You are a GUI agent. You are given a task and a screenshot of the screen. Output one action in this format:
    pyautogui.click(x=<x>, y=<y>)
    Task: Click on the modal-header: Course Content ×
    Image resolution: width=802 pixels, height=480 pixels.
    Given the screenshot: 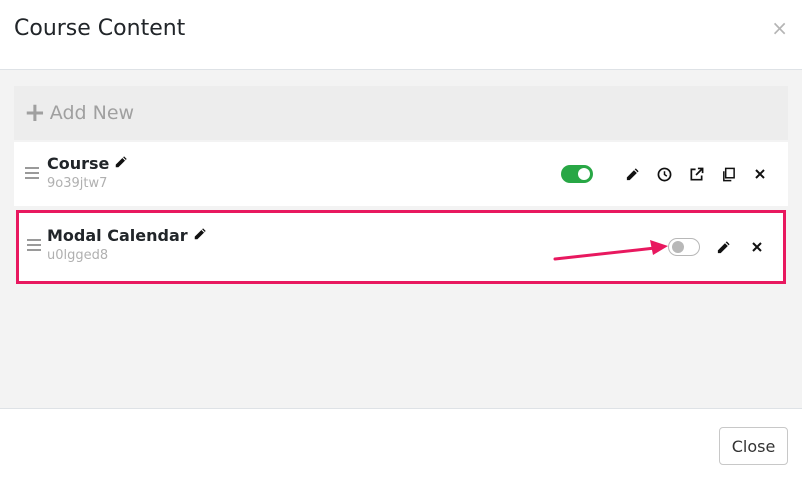 What is the action you would take?
    pyautogui.click(x=401, y=35)
    